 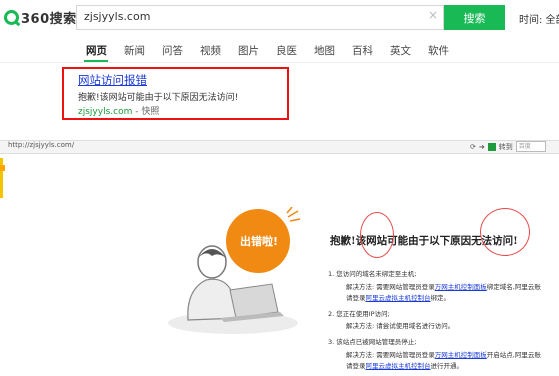 I want to click on reason-3-fix-1-text: 解决方法: 需要网站管理员登录, so click(x=390, y=355).